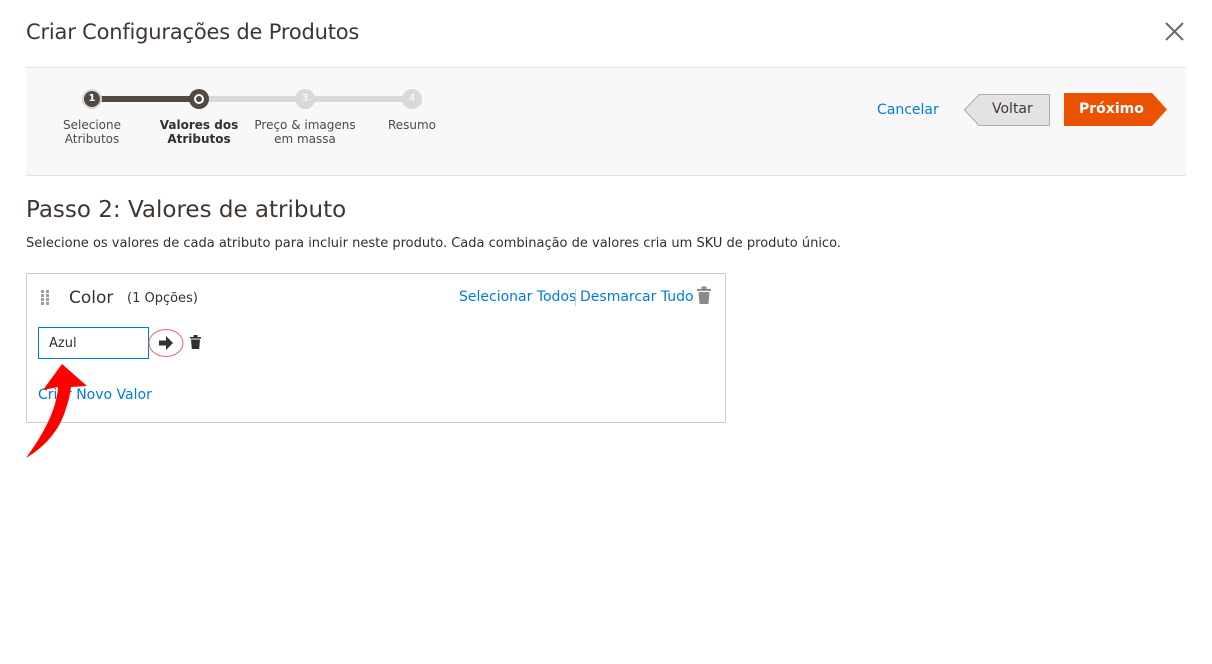  I want to click on step-3-marker: 3, so click(305, 99).